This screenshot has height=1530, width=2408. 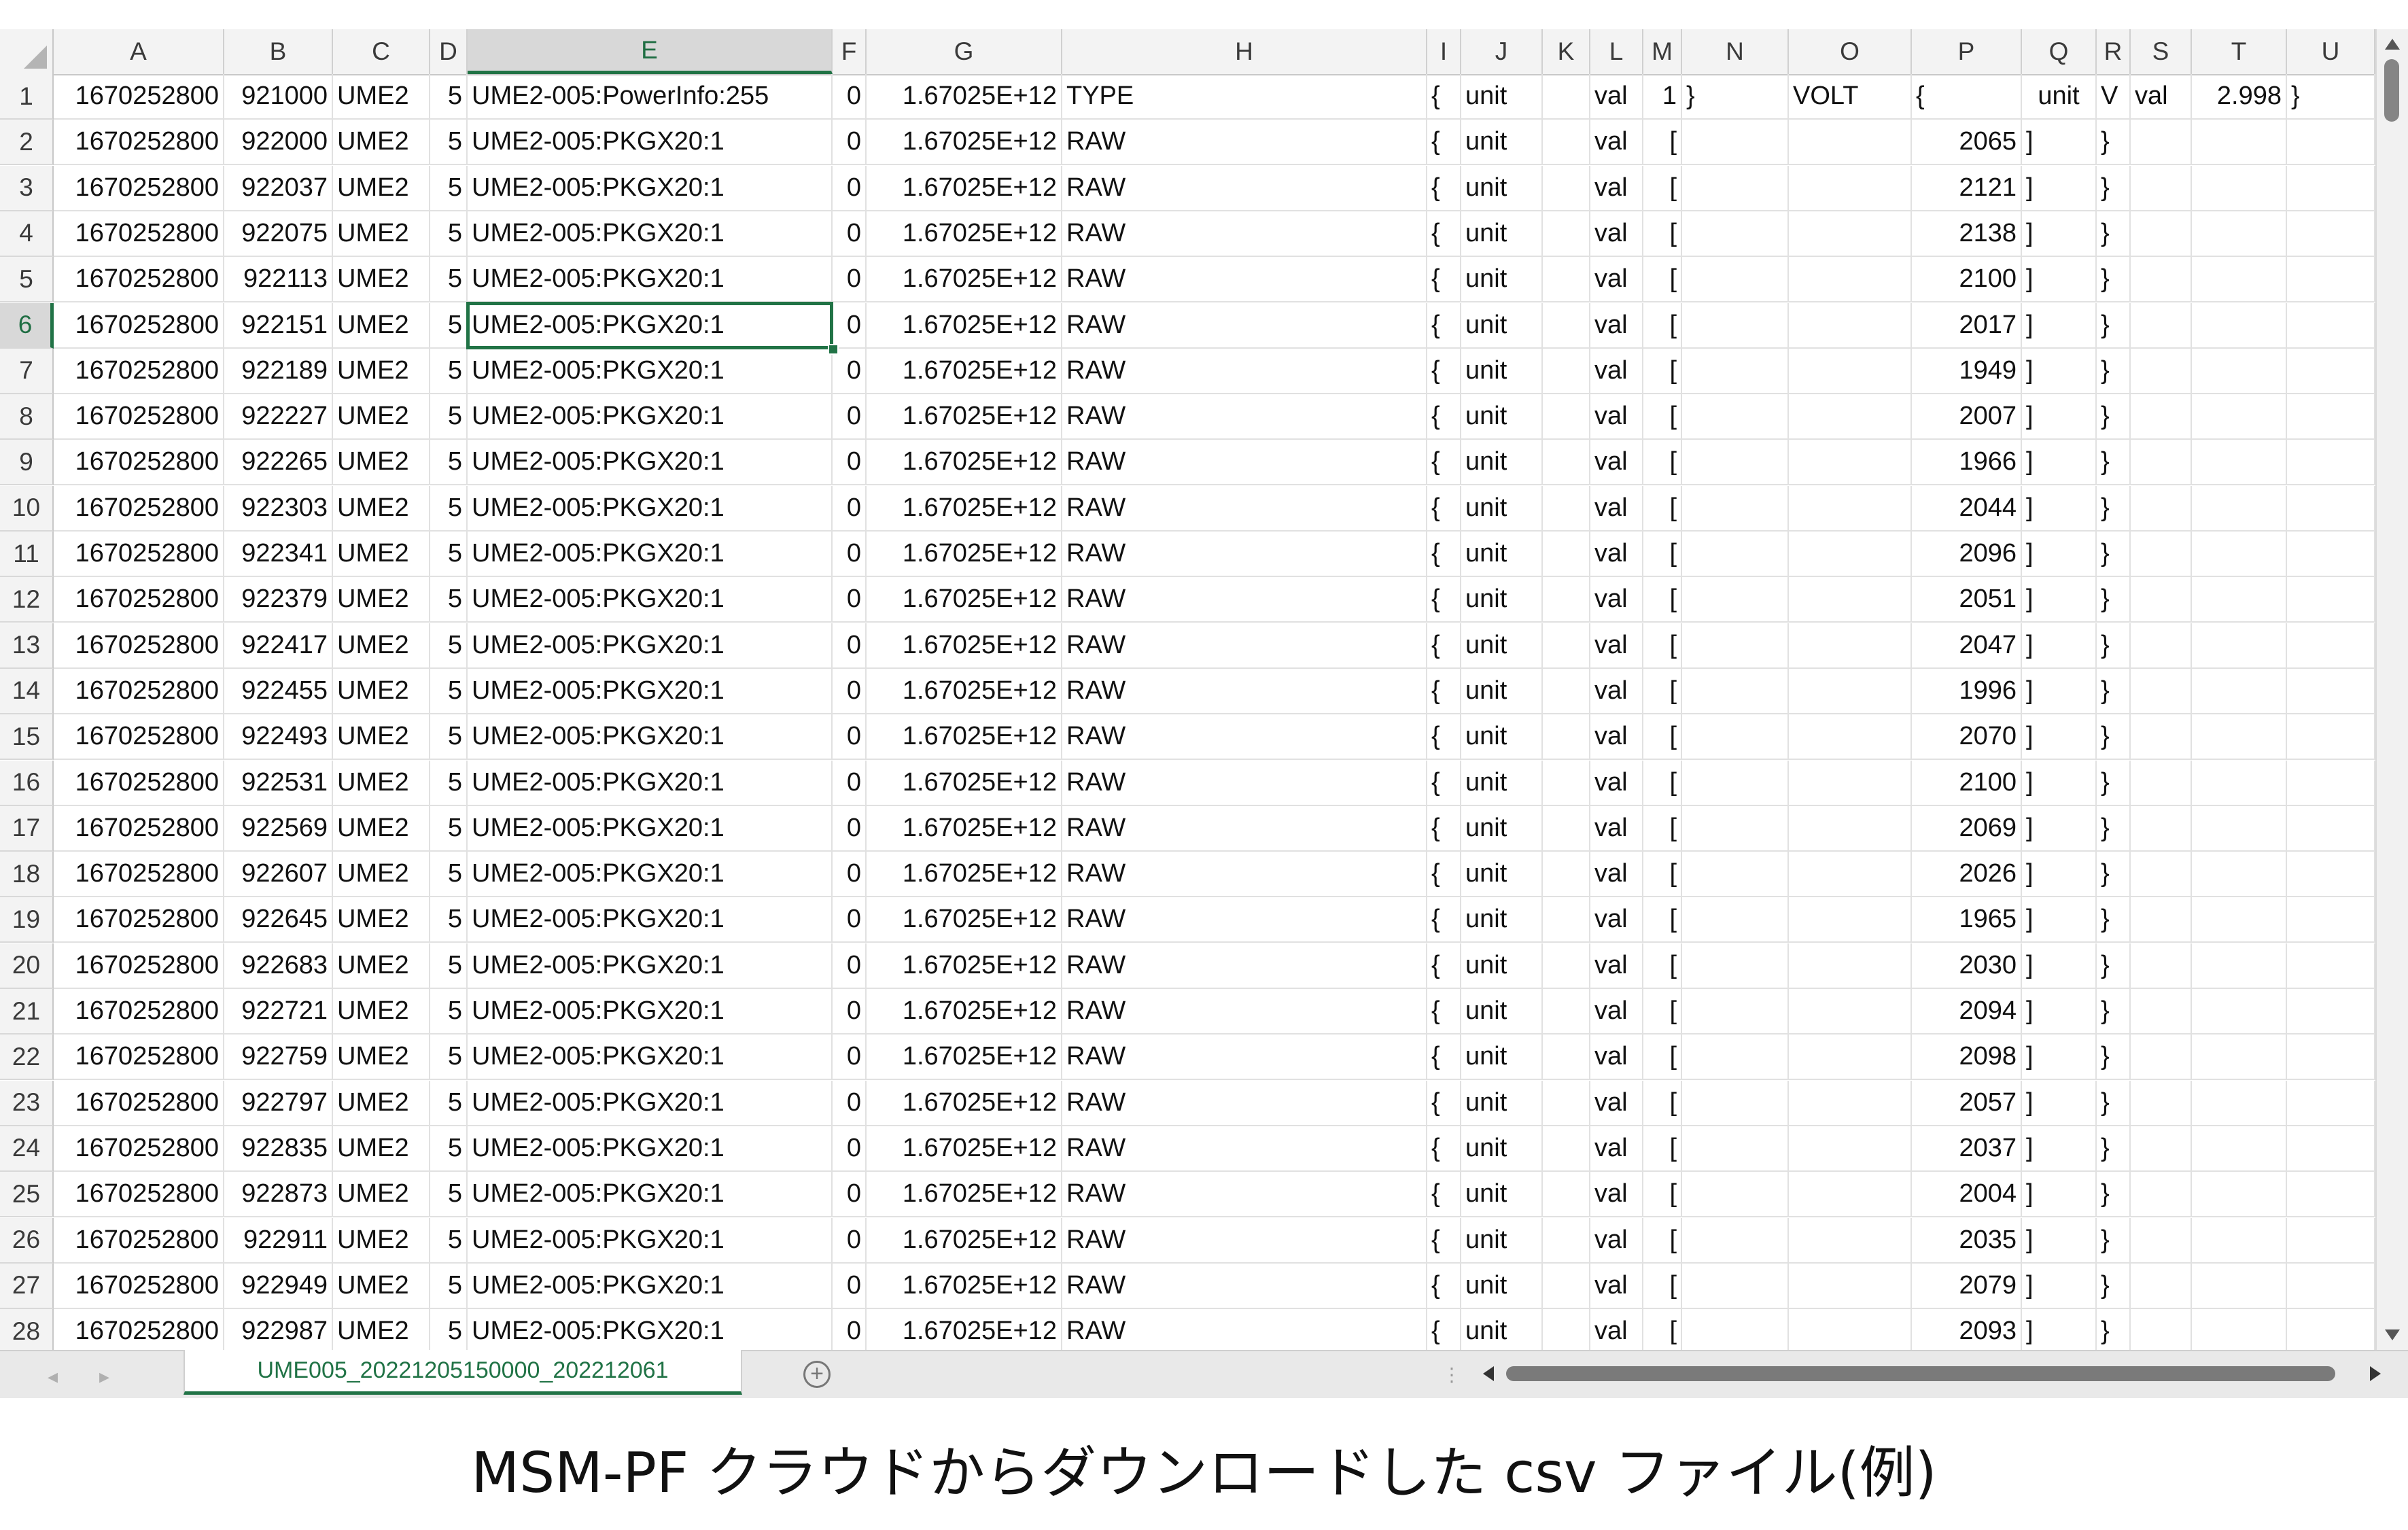 I want to click on cell-b: 922113, so click(x=278, y=280).